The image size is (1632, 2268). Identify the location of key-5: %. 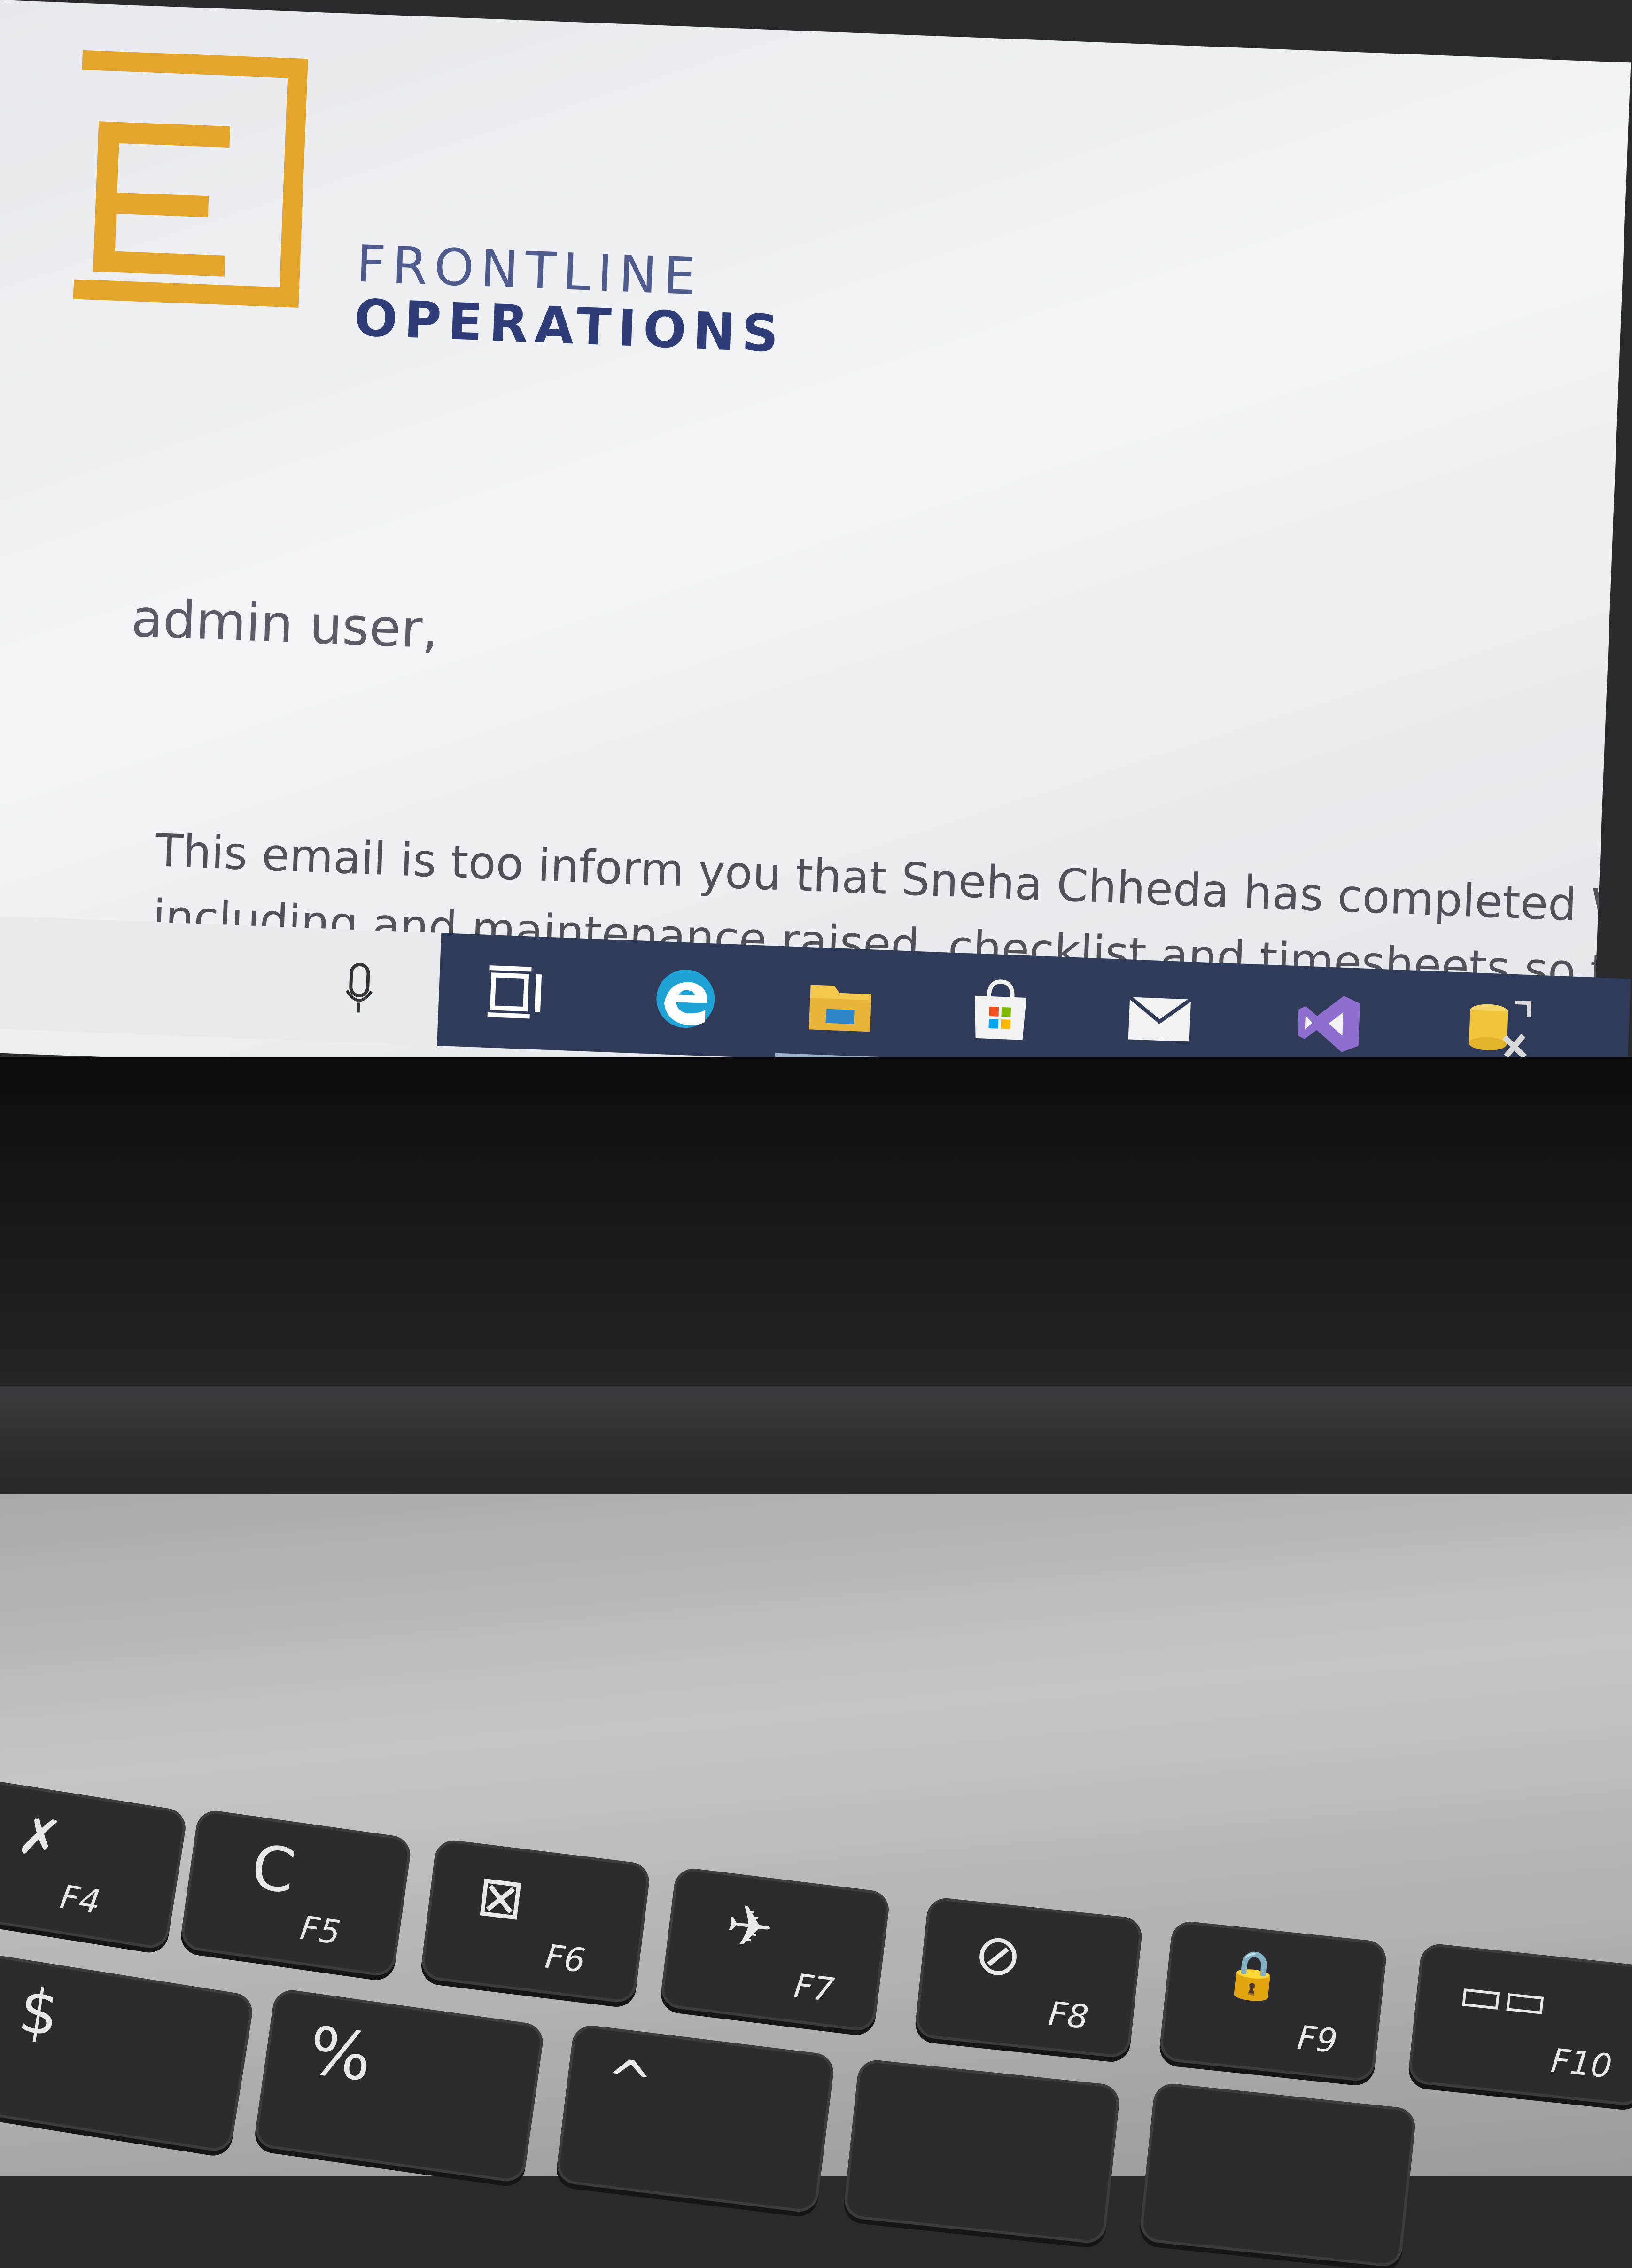
(399, 2086).